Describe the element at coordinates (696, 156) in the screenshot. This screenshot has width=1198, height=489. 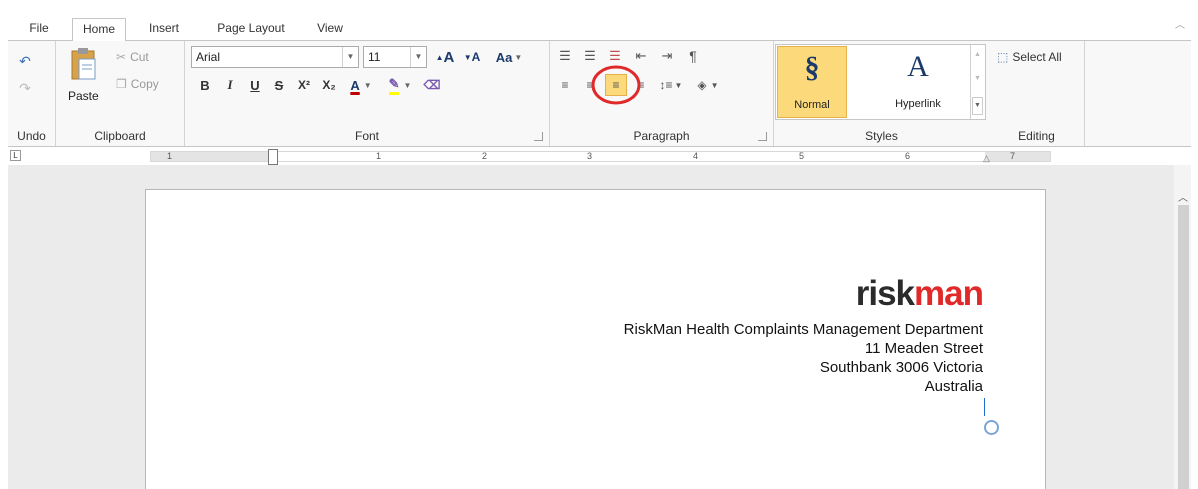
I see `ruler-label: 4` at that location.